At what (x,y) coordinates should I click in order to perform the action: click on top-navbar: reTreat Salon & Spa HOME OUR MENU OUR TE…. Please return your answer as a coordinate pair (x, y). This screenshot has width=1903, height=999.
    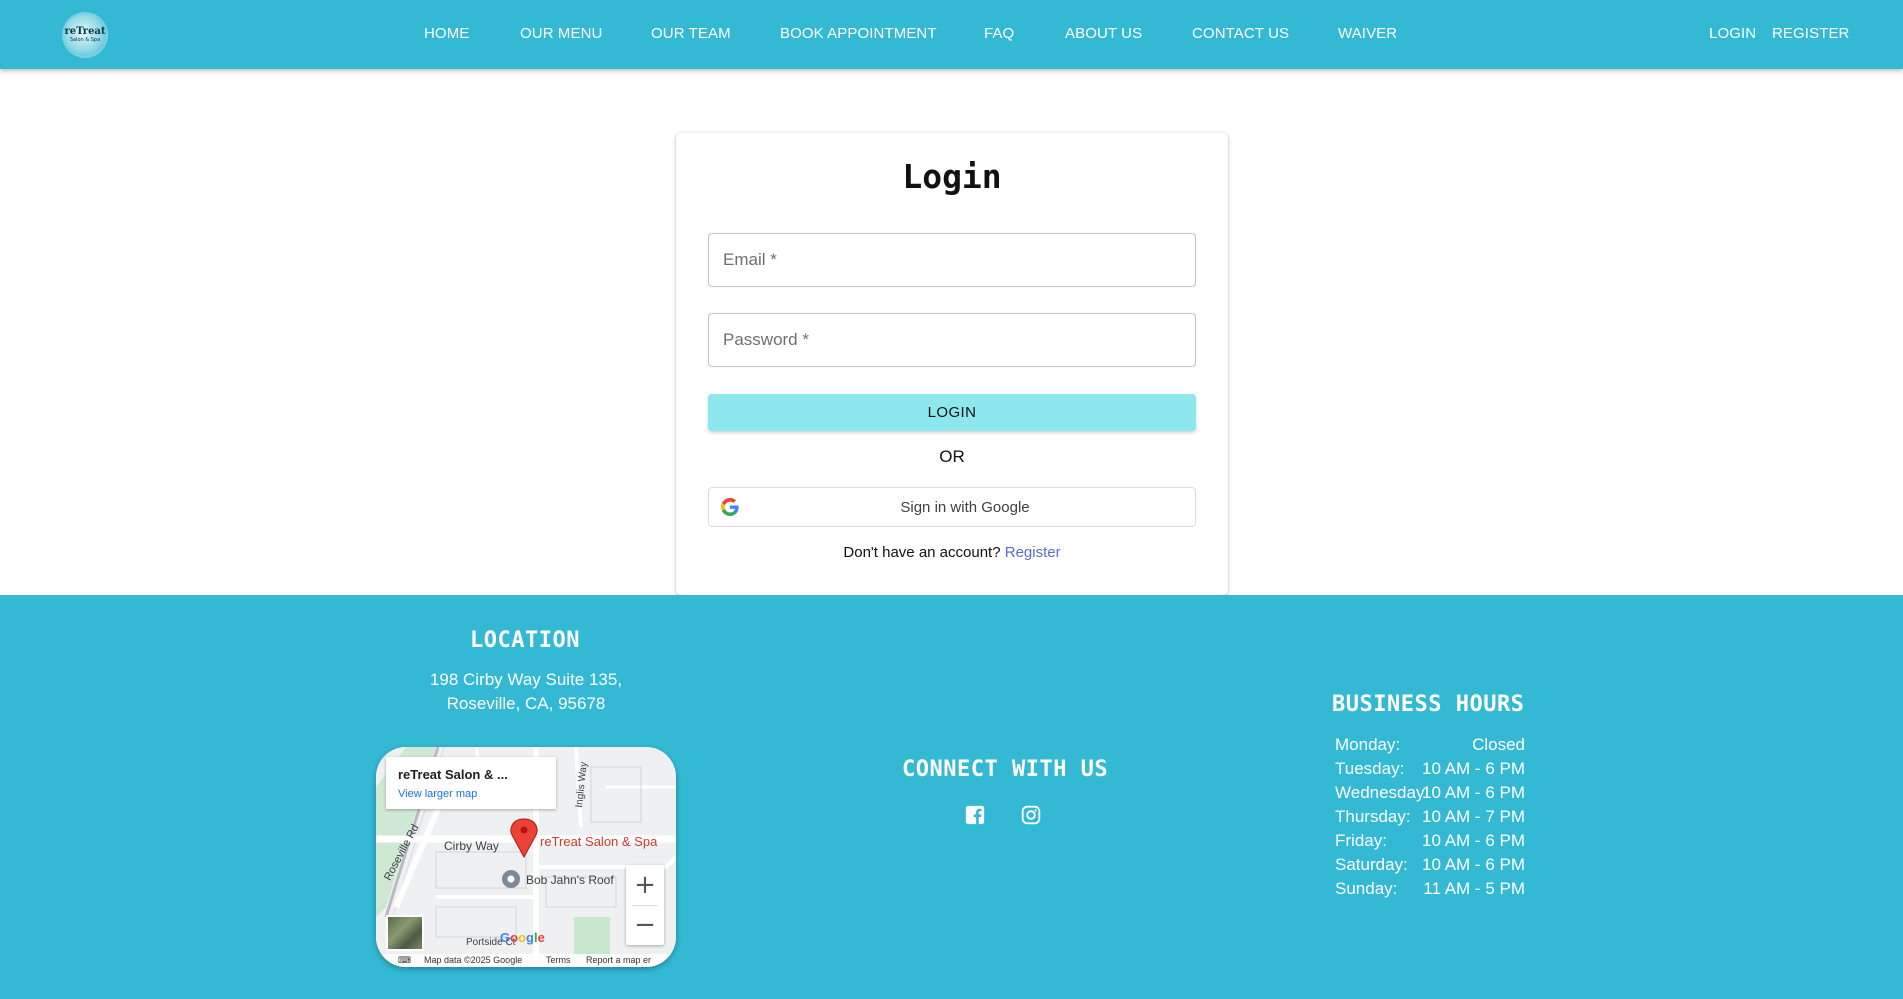
    Looking at the image, I should click on (951, 34).